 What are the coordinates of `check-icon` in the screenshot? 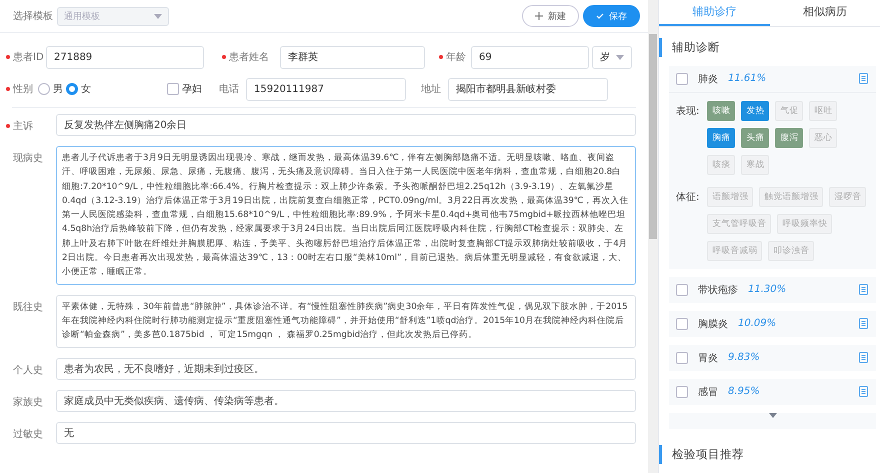 It's located at (600, 16).